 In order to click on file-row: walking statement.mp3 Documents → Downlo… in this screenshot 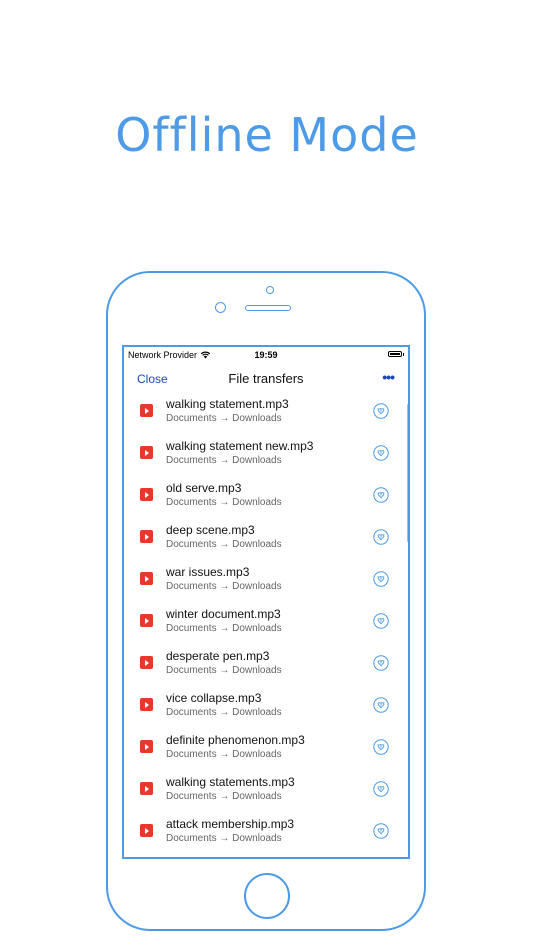, I will do `click(266, 416)`.